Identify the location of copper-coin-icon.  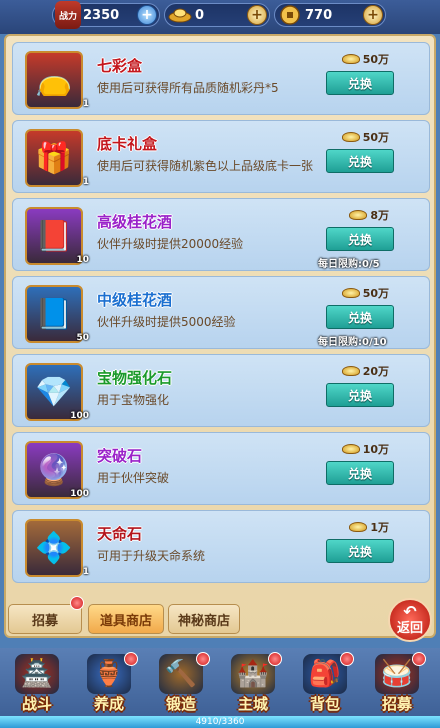
(290, 15).